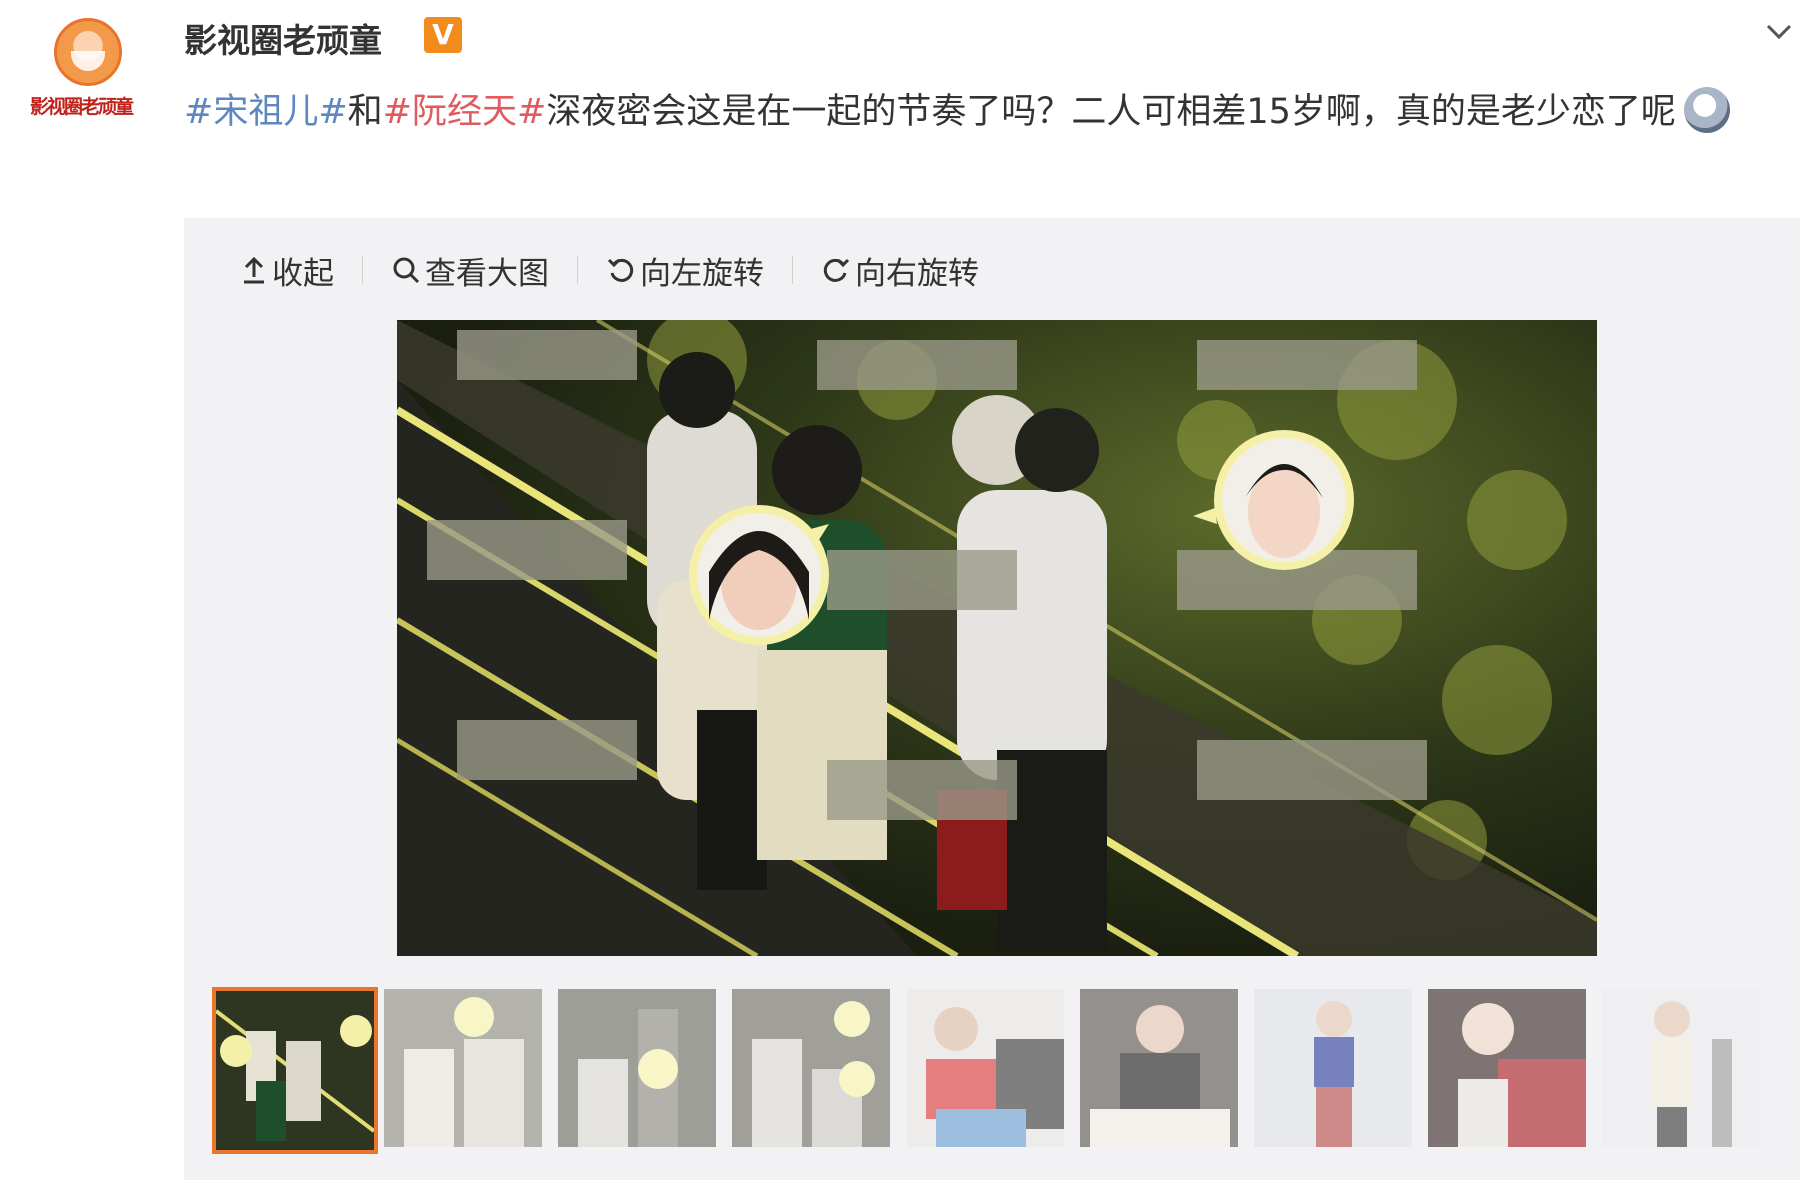 The image size is (1800, 1200). I want to click on rotate-right-icon, so click(836, 270).